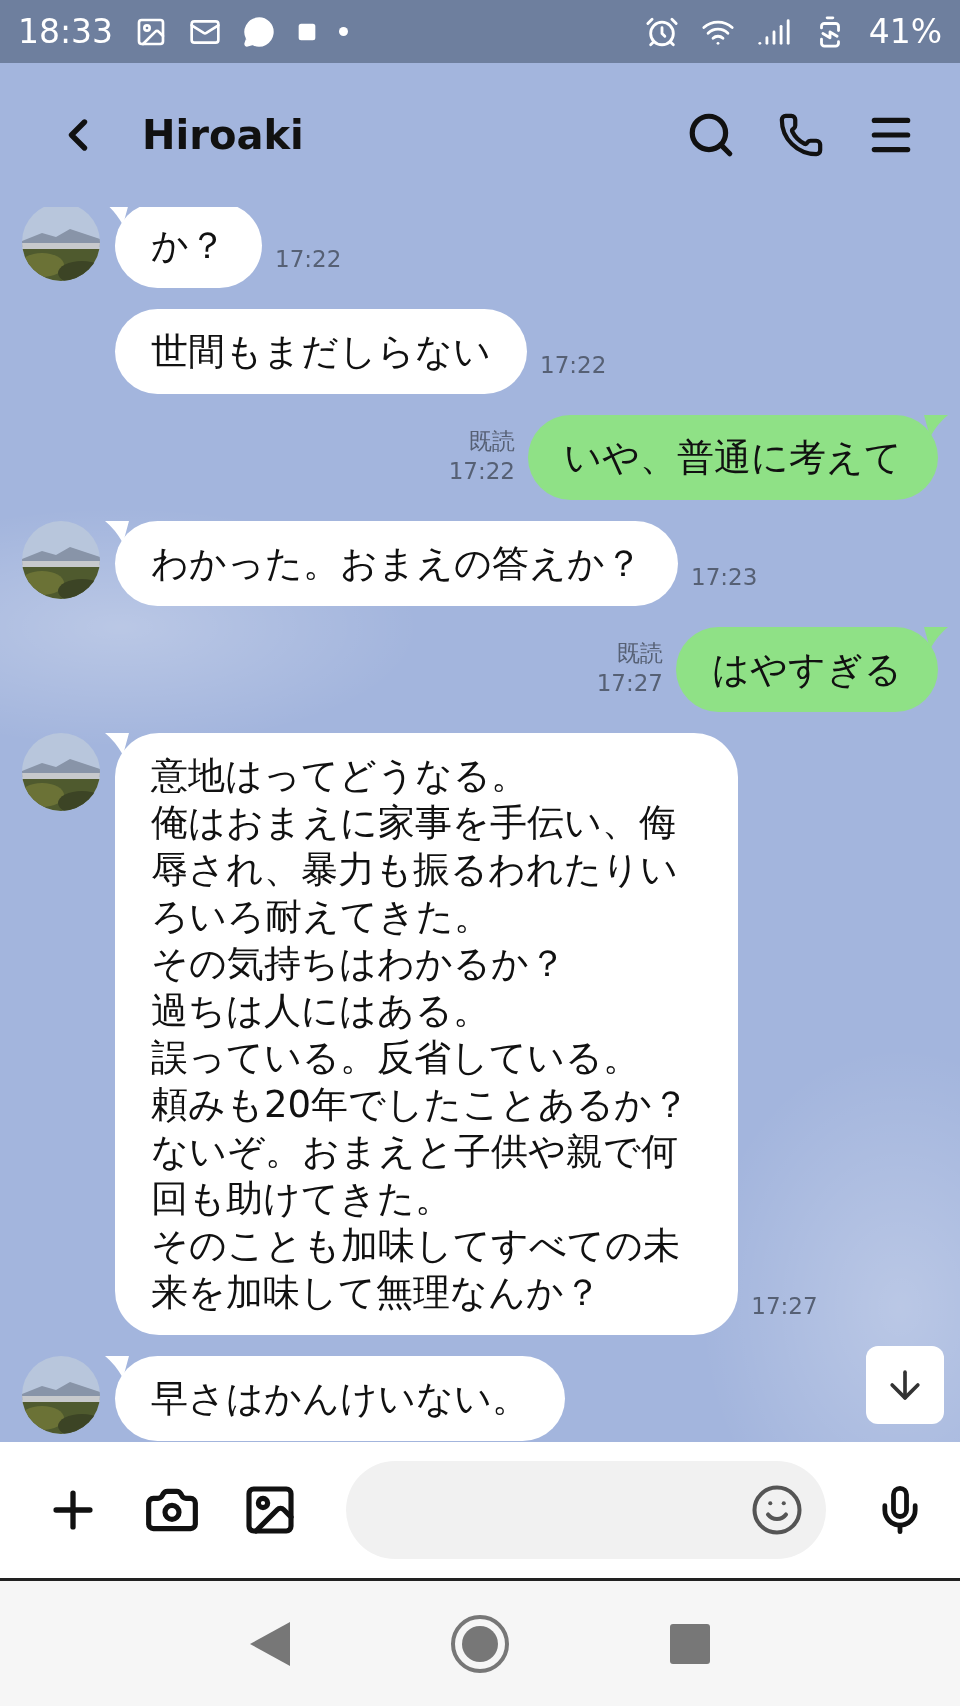 Image resolution: width=960 pixels, height=1706 pixels. Describe the element at coordinates (223, 135) in the screenshot. I see `chat-title: Hiroaki` at that location.